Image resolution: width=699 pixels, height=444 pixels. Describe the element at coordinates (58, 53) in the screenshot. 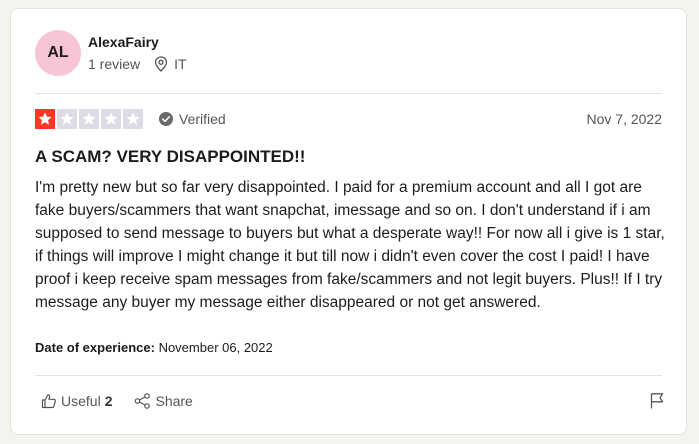

I see `avatar: AL` at that location.